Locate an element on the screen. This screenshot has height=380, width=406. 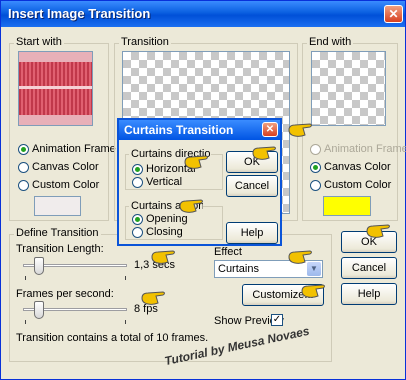
curtains-cancel-button: Cancel is located at coordinates (252, 186).